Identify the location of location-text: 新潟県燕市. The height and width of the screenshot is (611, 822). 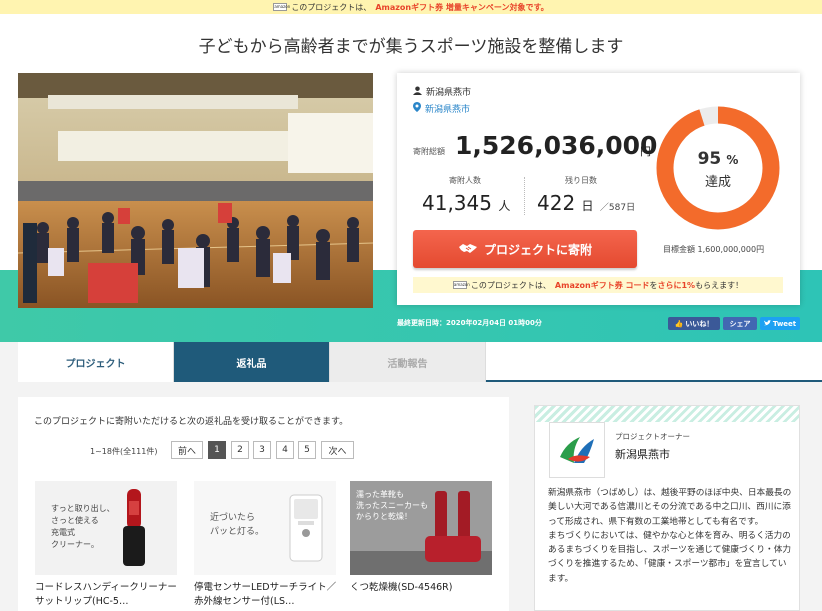
(448, 110).